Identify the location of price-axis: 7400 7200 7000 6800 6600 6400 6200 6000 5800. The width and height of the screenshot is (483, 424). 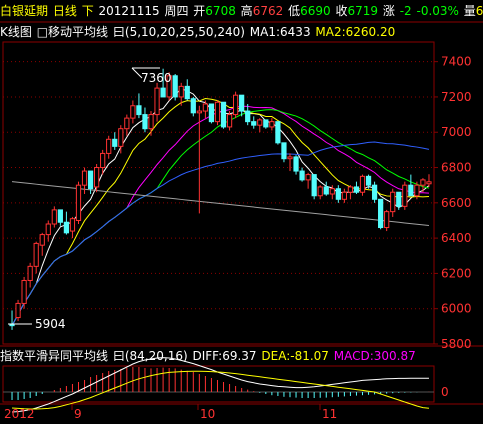
(453, 203).